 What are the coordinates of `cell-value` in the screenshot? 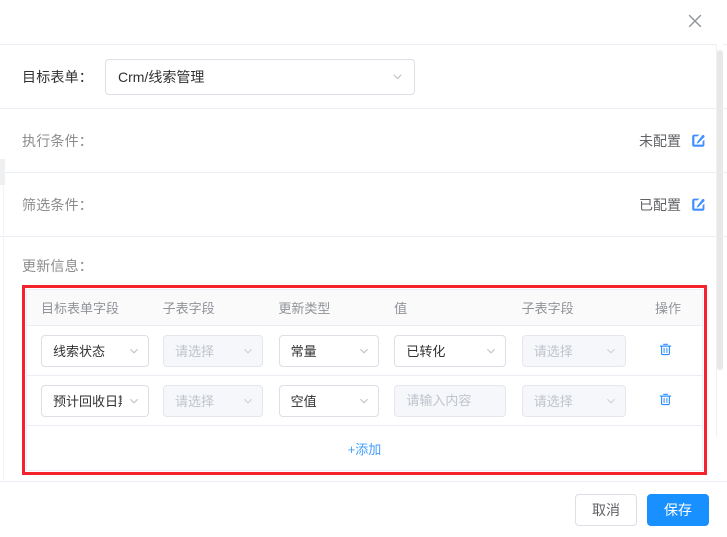 It's located at (443, 400).